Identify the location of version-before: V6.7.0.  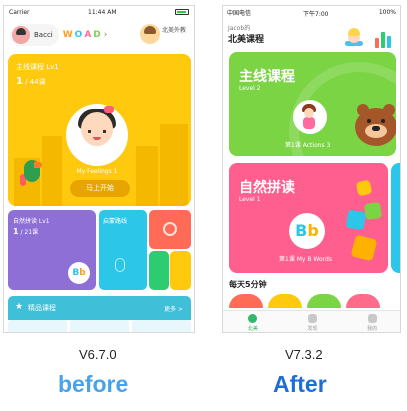
(98, 354).